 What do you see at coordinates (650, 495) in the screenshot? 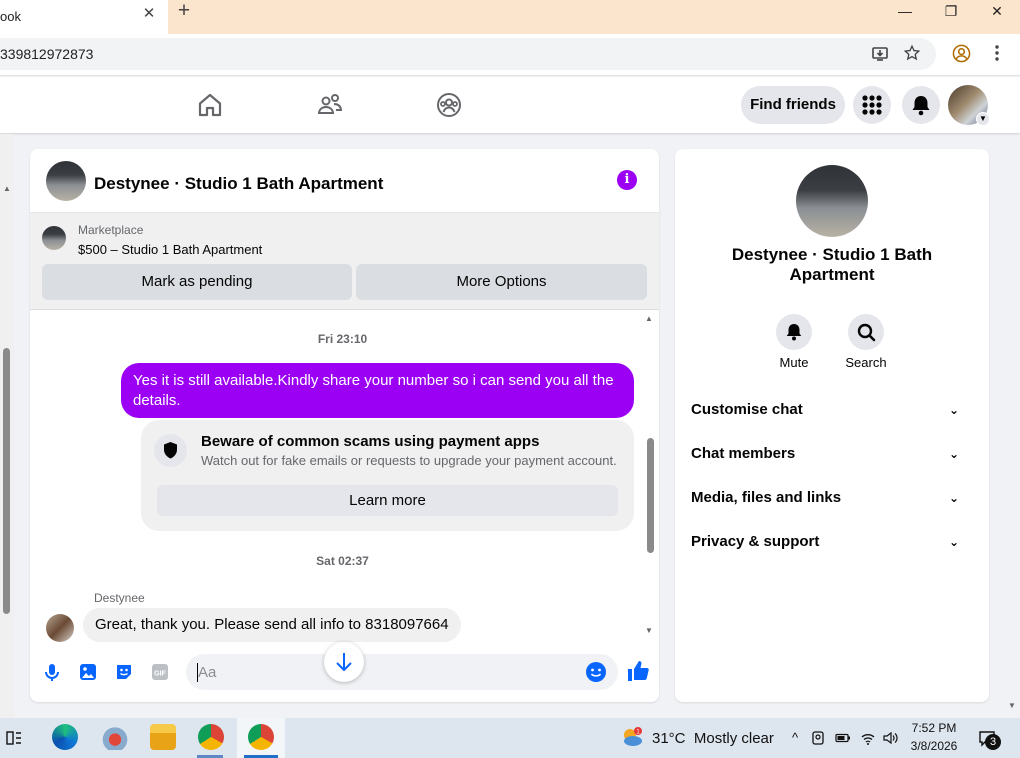
I see `message-scroll-thumb` at bounding box center [650, 495].